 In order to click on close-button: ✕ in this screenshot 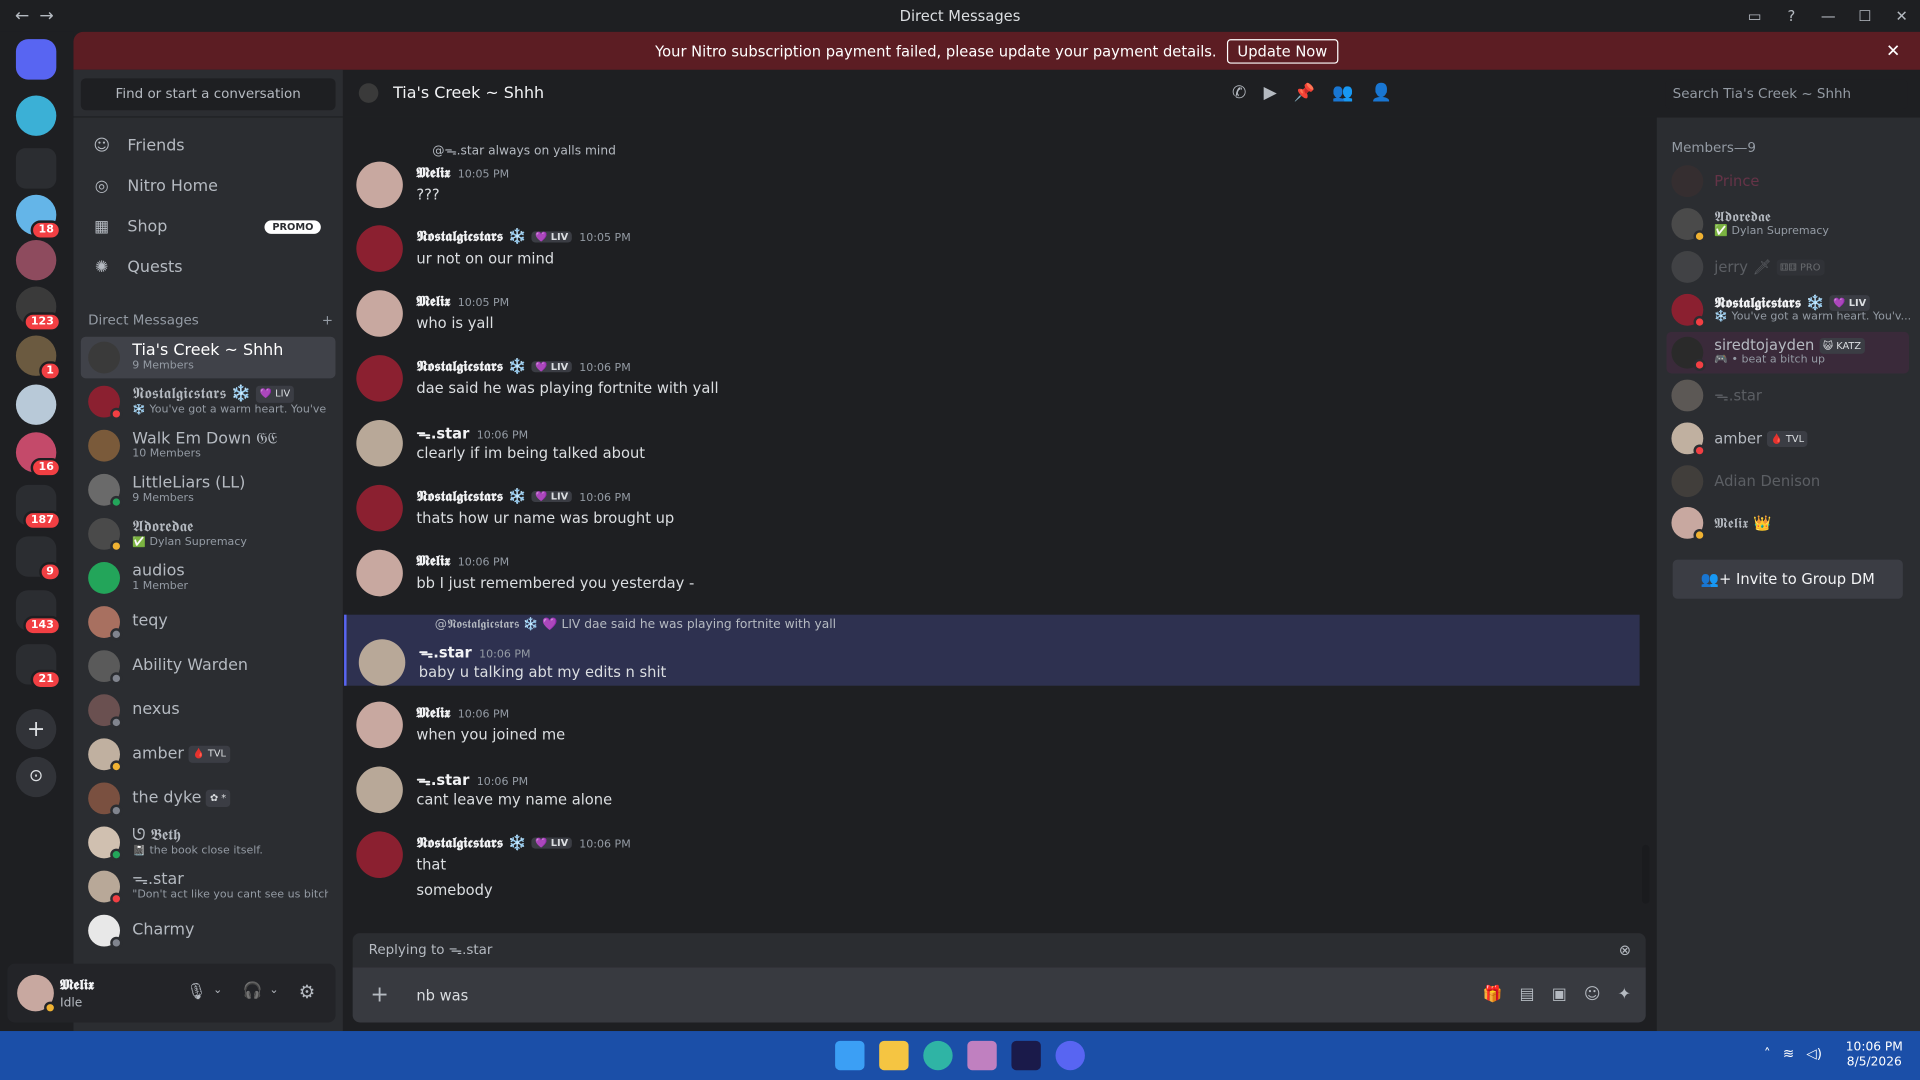, I will do `click(1901, 15)`.